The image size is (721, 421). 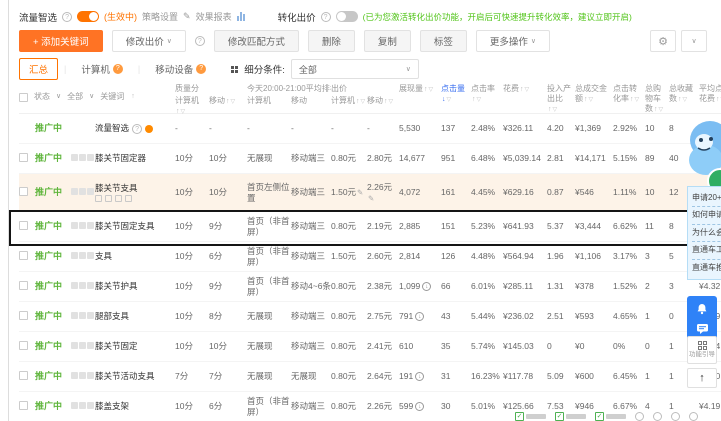 What do you see at coordinates (383, 128) in the screenshot?
I see `cell-bid-mobile: -` at bounding box center [383, 128].